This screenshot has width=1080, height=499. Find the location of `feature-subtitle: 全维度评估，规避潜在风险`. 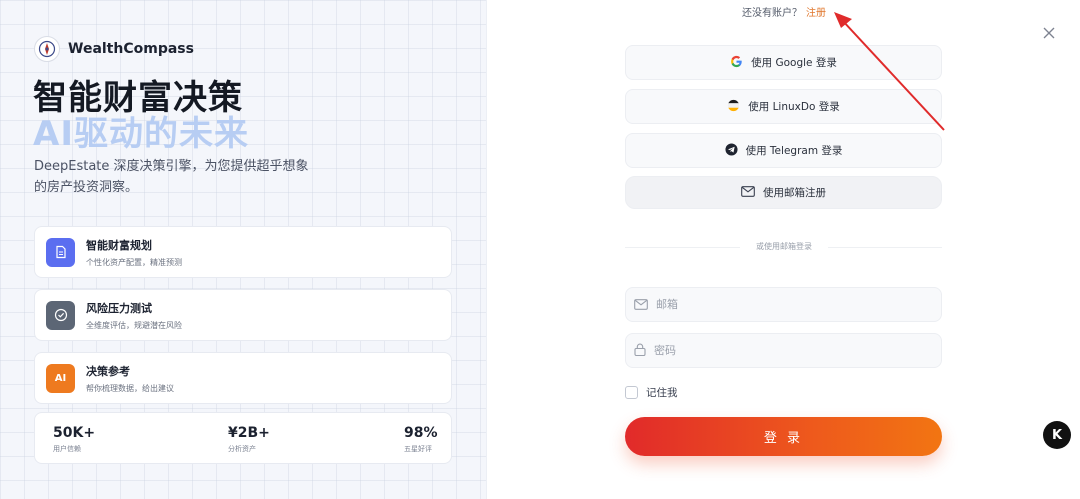

feature-subtitle: 全维度评估，规避潜在风险 is located at coordinates (134, 325).